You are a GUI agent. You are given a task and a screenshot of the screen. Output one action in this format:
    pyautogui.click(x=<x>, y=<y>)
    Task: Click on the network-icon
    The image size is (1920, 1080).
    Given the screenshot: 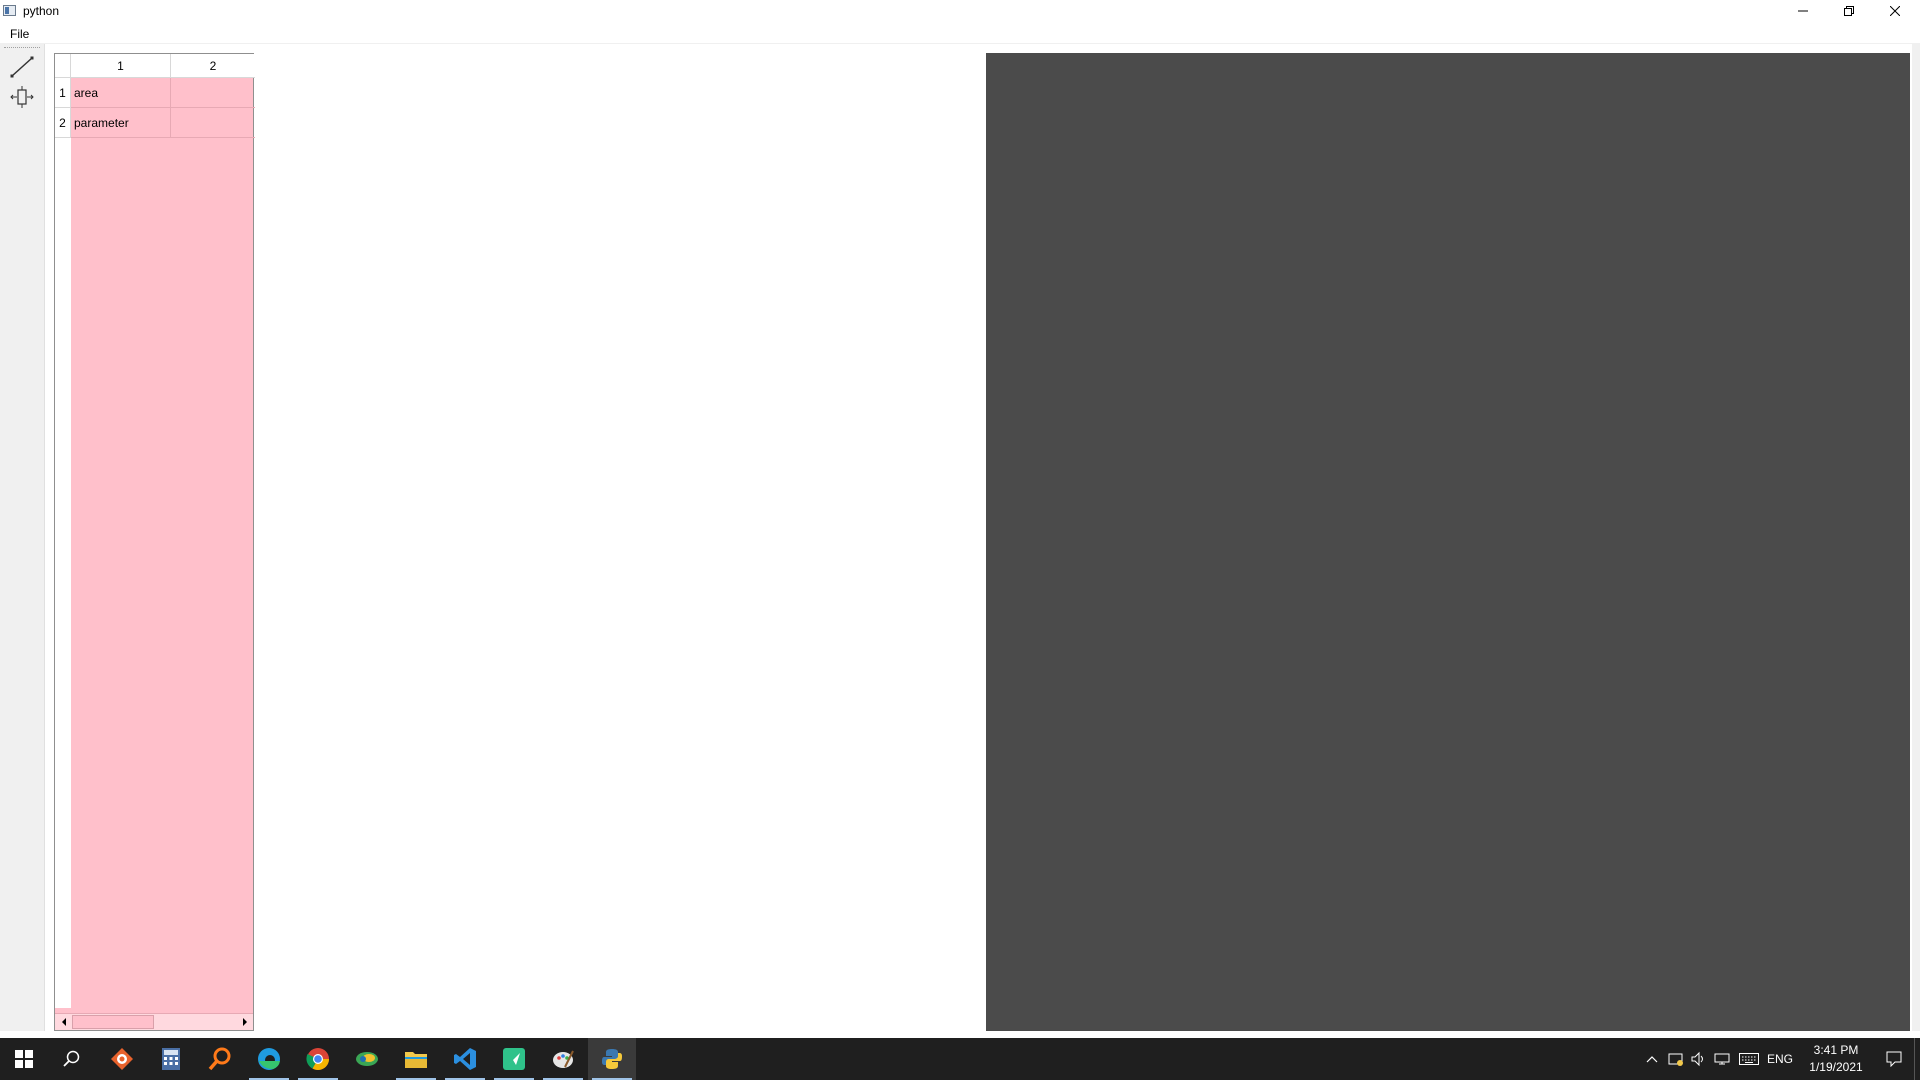 What is the action you would take?
    pyautogui.click(x=1722, y=1059)
    